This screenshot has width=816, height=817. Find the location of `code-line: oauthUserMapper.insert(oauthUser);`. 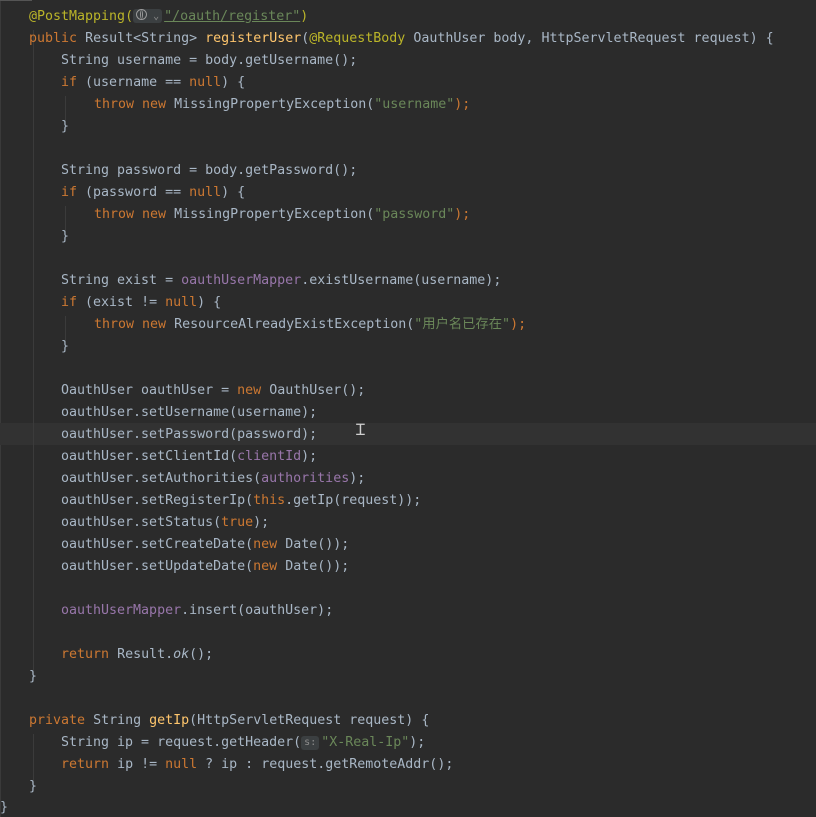

code-line: oauthUserMapper.insert(oauthUser); is located at coordinates (197, 611).